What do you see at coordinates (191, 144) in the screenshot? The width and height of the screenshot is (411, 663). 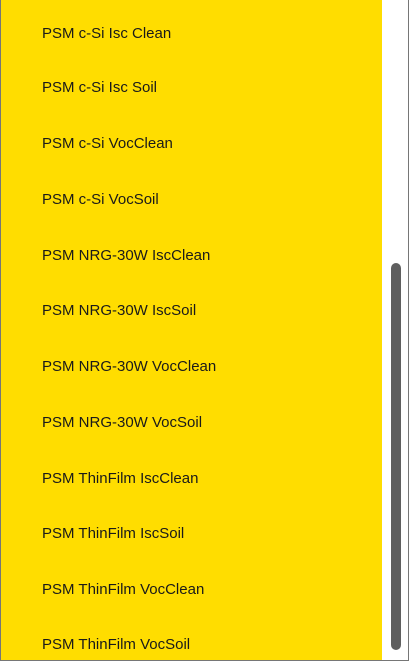 I see `option-psm-csi-vocclean: PSM c-Si VocClean` at bounding box center [191, 144].